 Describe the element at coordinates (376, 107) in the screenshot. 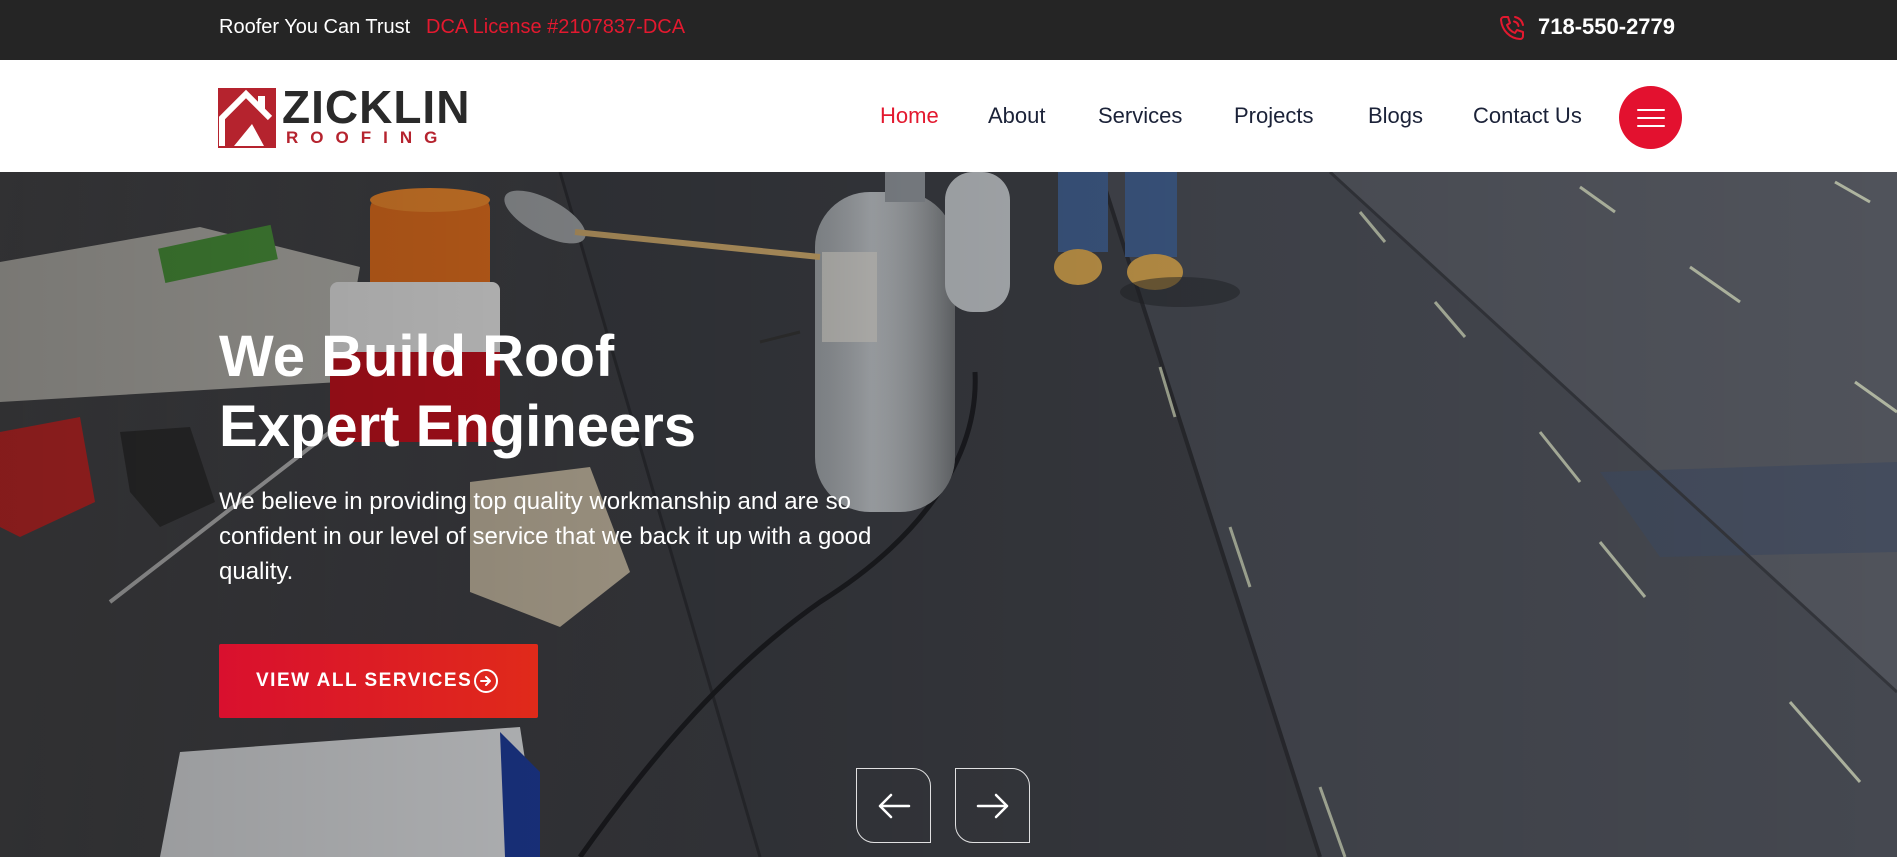

I see `logo-word: ZICKLIN` at that location.